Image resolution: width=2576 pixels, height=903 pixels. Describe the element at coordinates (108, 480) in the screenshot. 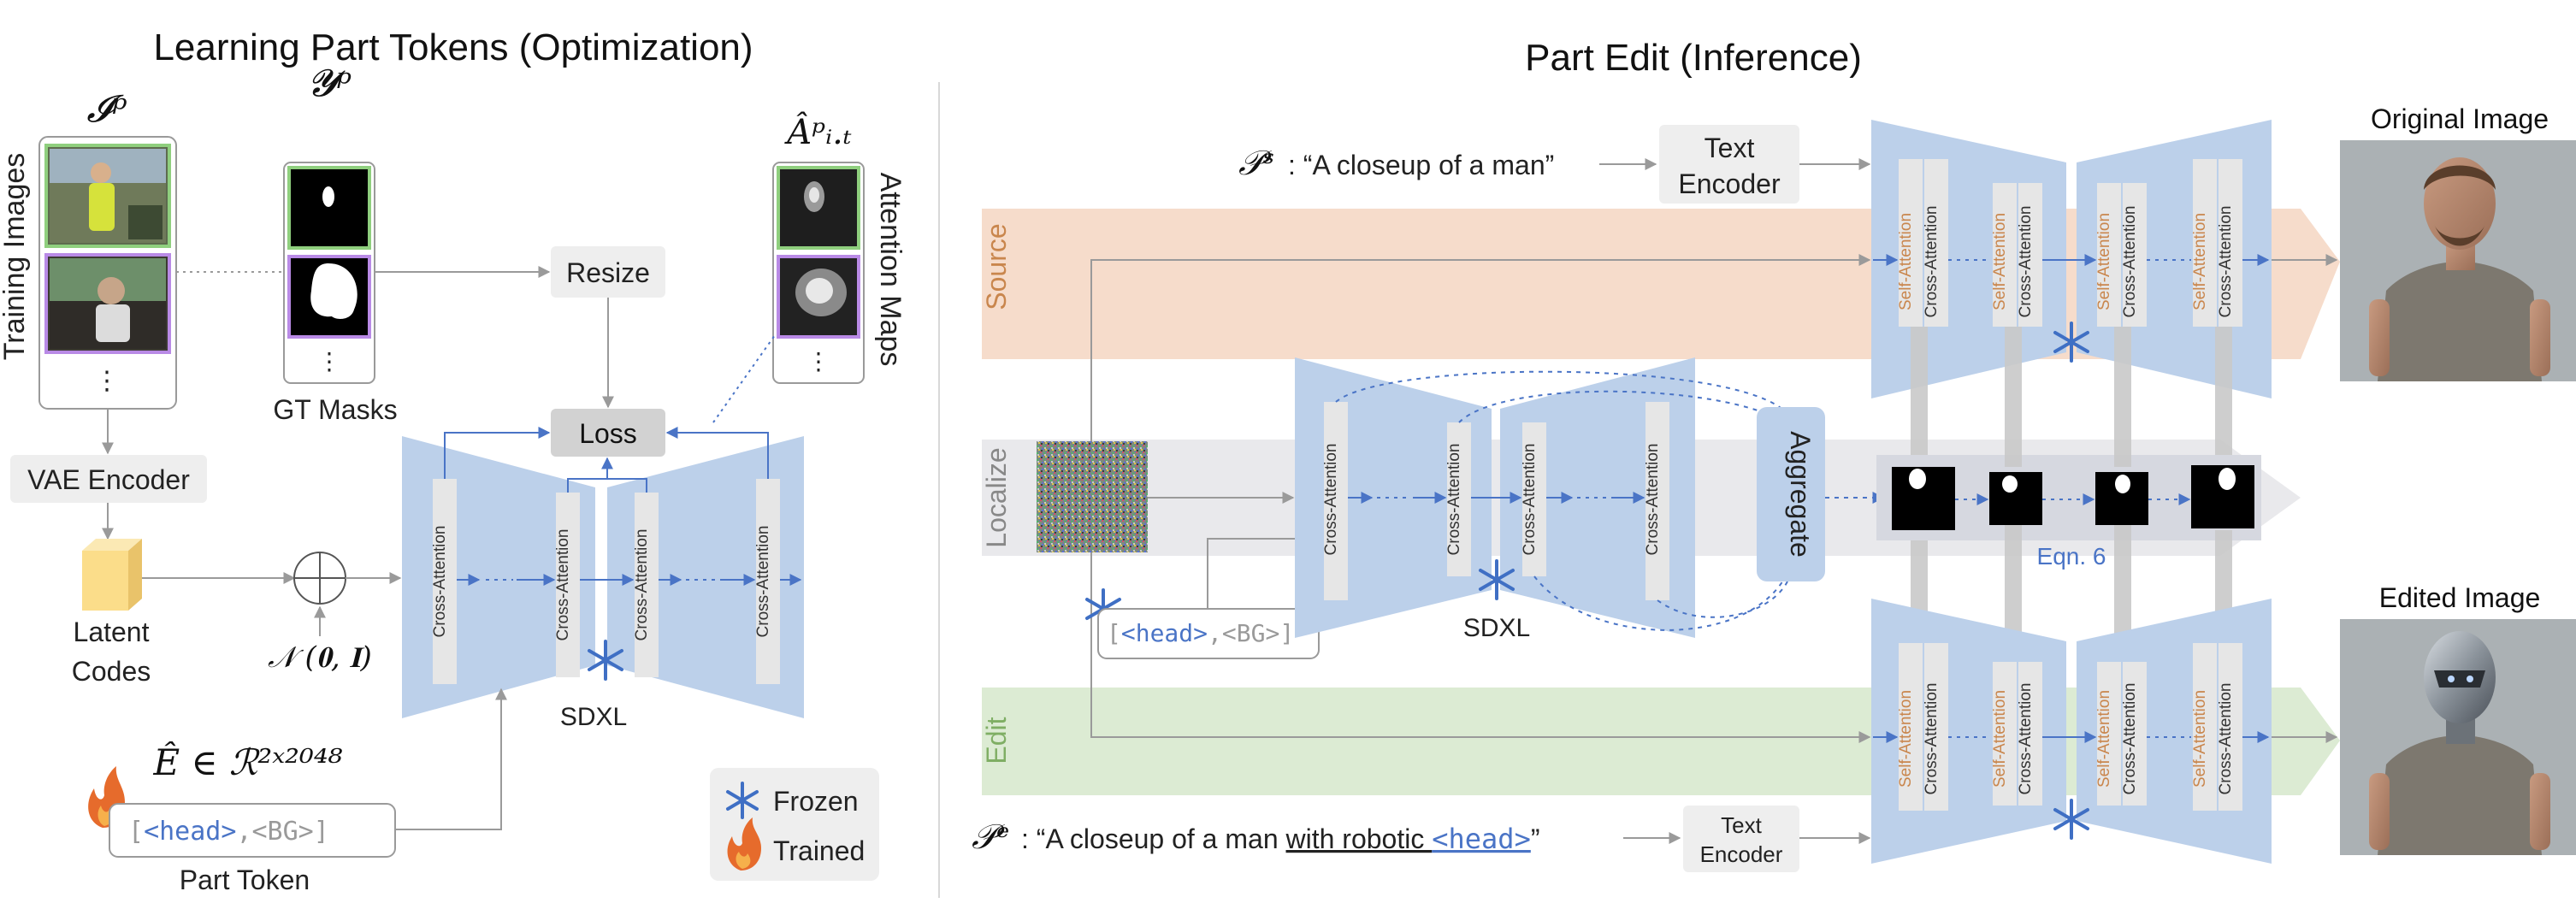

I see `vae-encoder-label: VAE Encoder` at that location.